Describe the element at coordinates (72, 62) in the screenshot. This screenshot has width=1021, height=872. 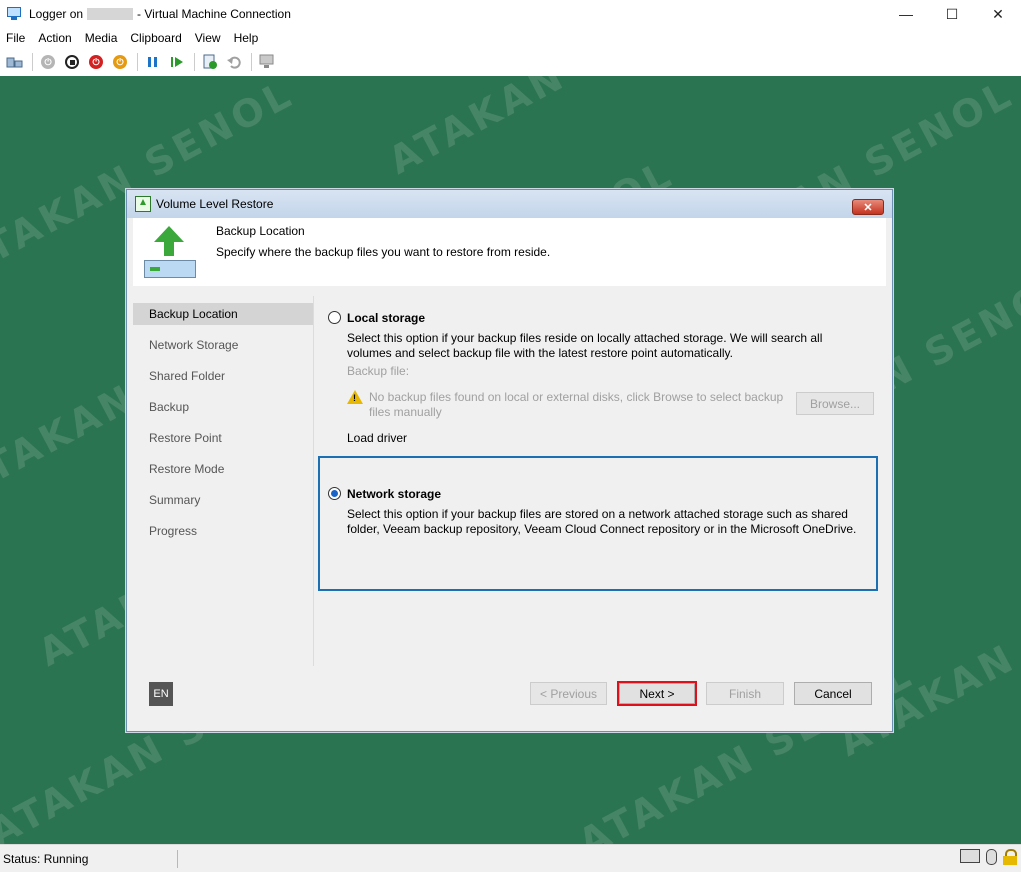
I see `turn-off-icon` at that location.